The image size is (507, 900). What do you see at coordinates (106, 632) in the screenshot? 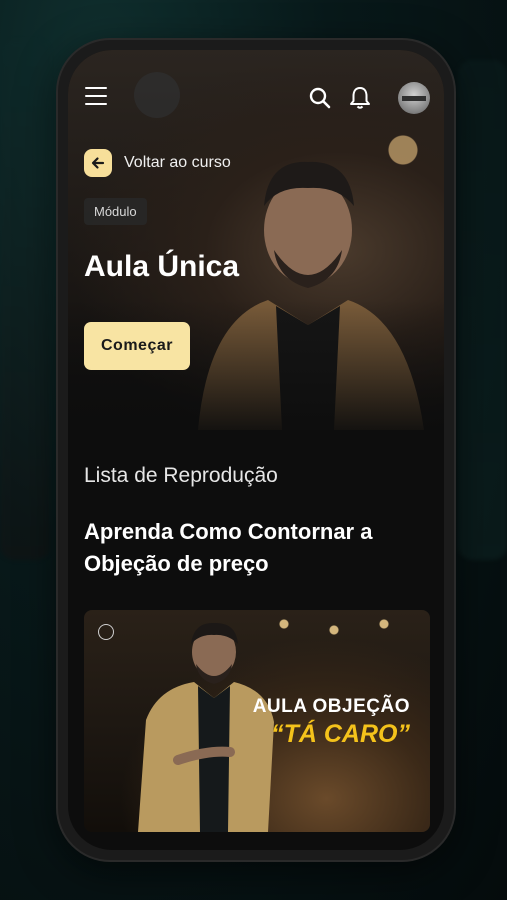
I see `checkbox-icon` at bounding box center [106, 632].